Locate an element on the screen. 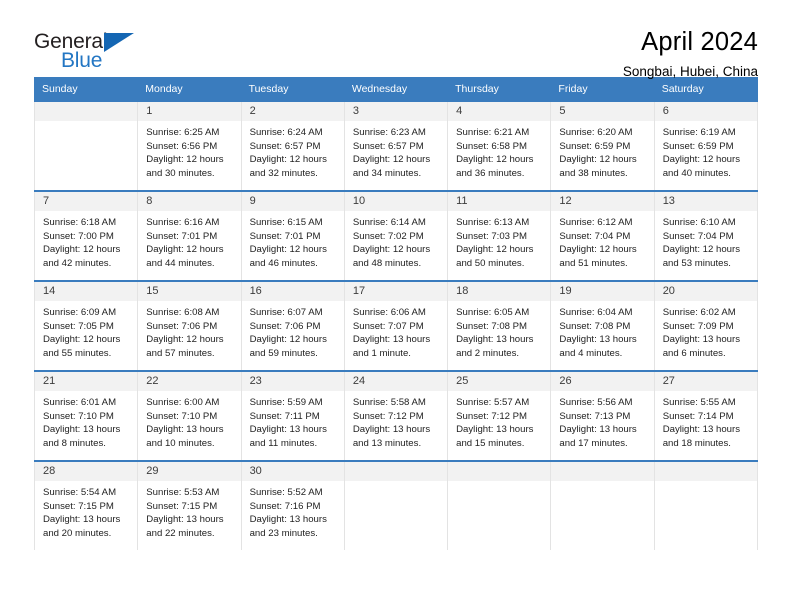 The width and height of the screenshot is (792, 612). daylight-text: and 30 minutes. is located at coordinates (180, 173).